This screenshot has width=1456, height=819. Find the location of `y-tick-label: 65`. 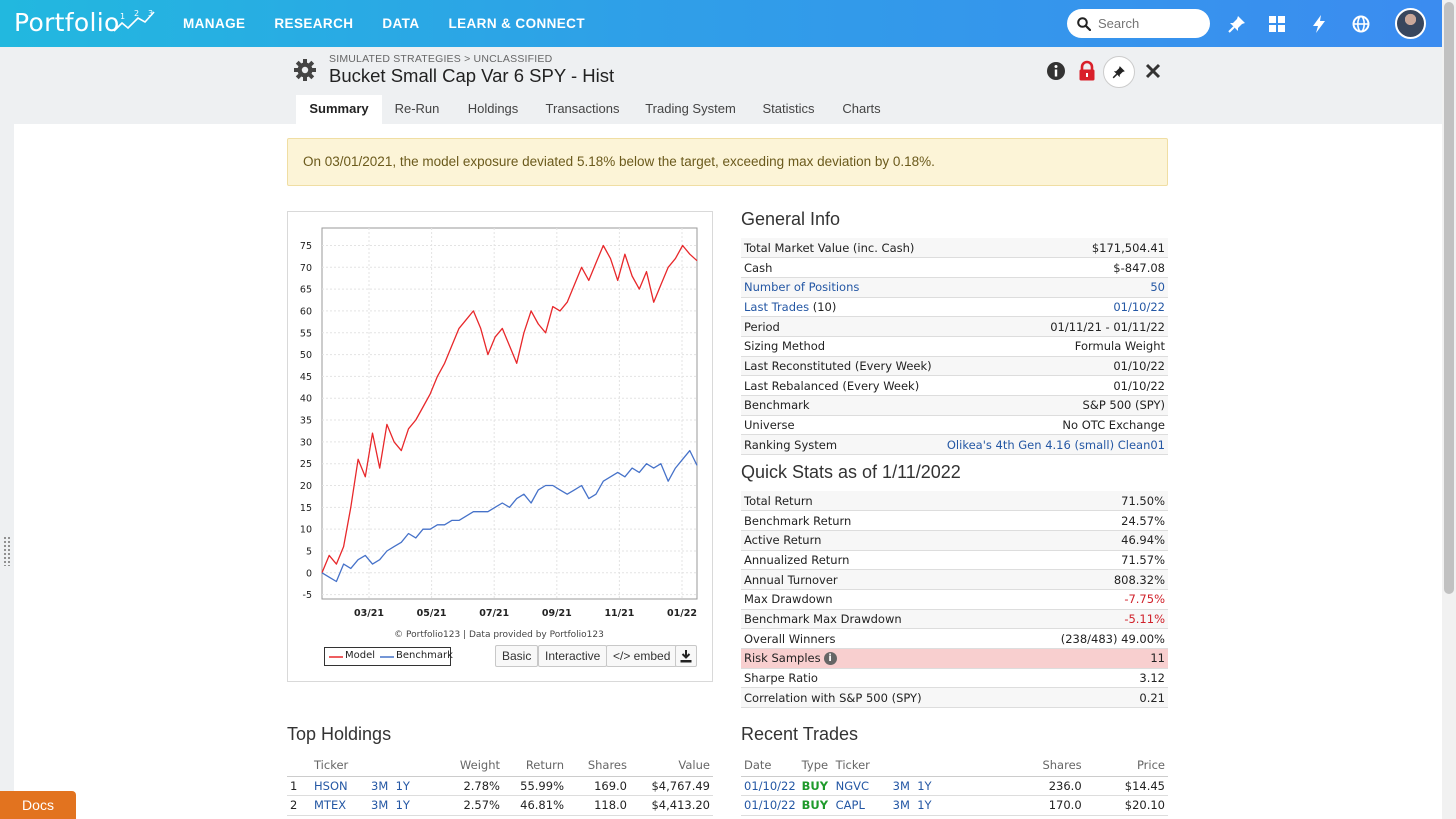

y-tick-label: 65 is located at coordinates (306, 290).